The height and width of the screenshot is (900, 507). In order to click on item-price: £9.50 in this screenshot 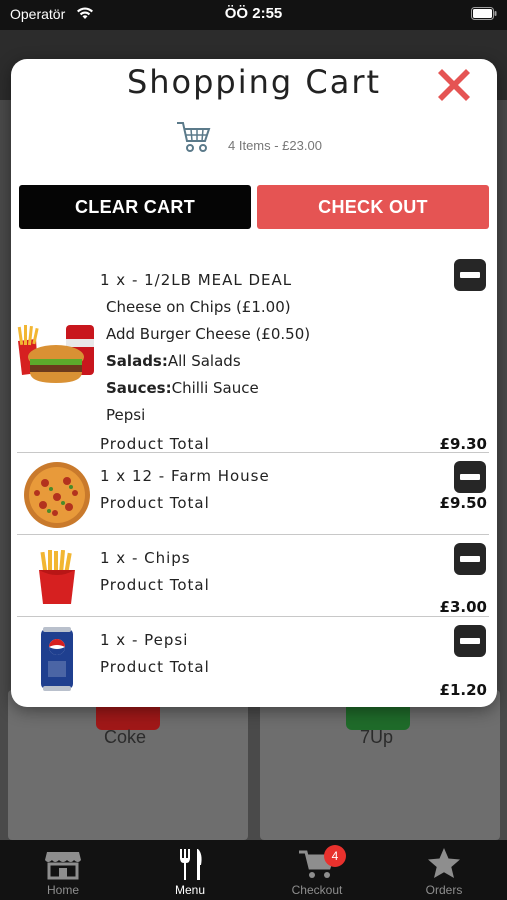, I will do `click(463, 503)`.